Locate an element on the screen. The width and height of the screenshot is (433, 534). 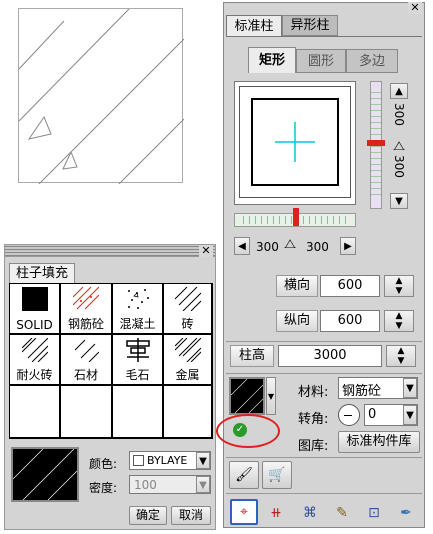
horizontal-offset-ruler is located at coordinates (295, 217).